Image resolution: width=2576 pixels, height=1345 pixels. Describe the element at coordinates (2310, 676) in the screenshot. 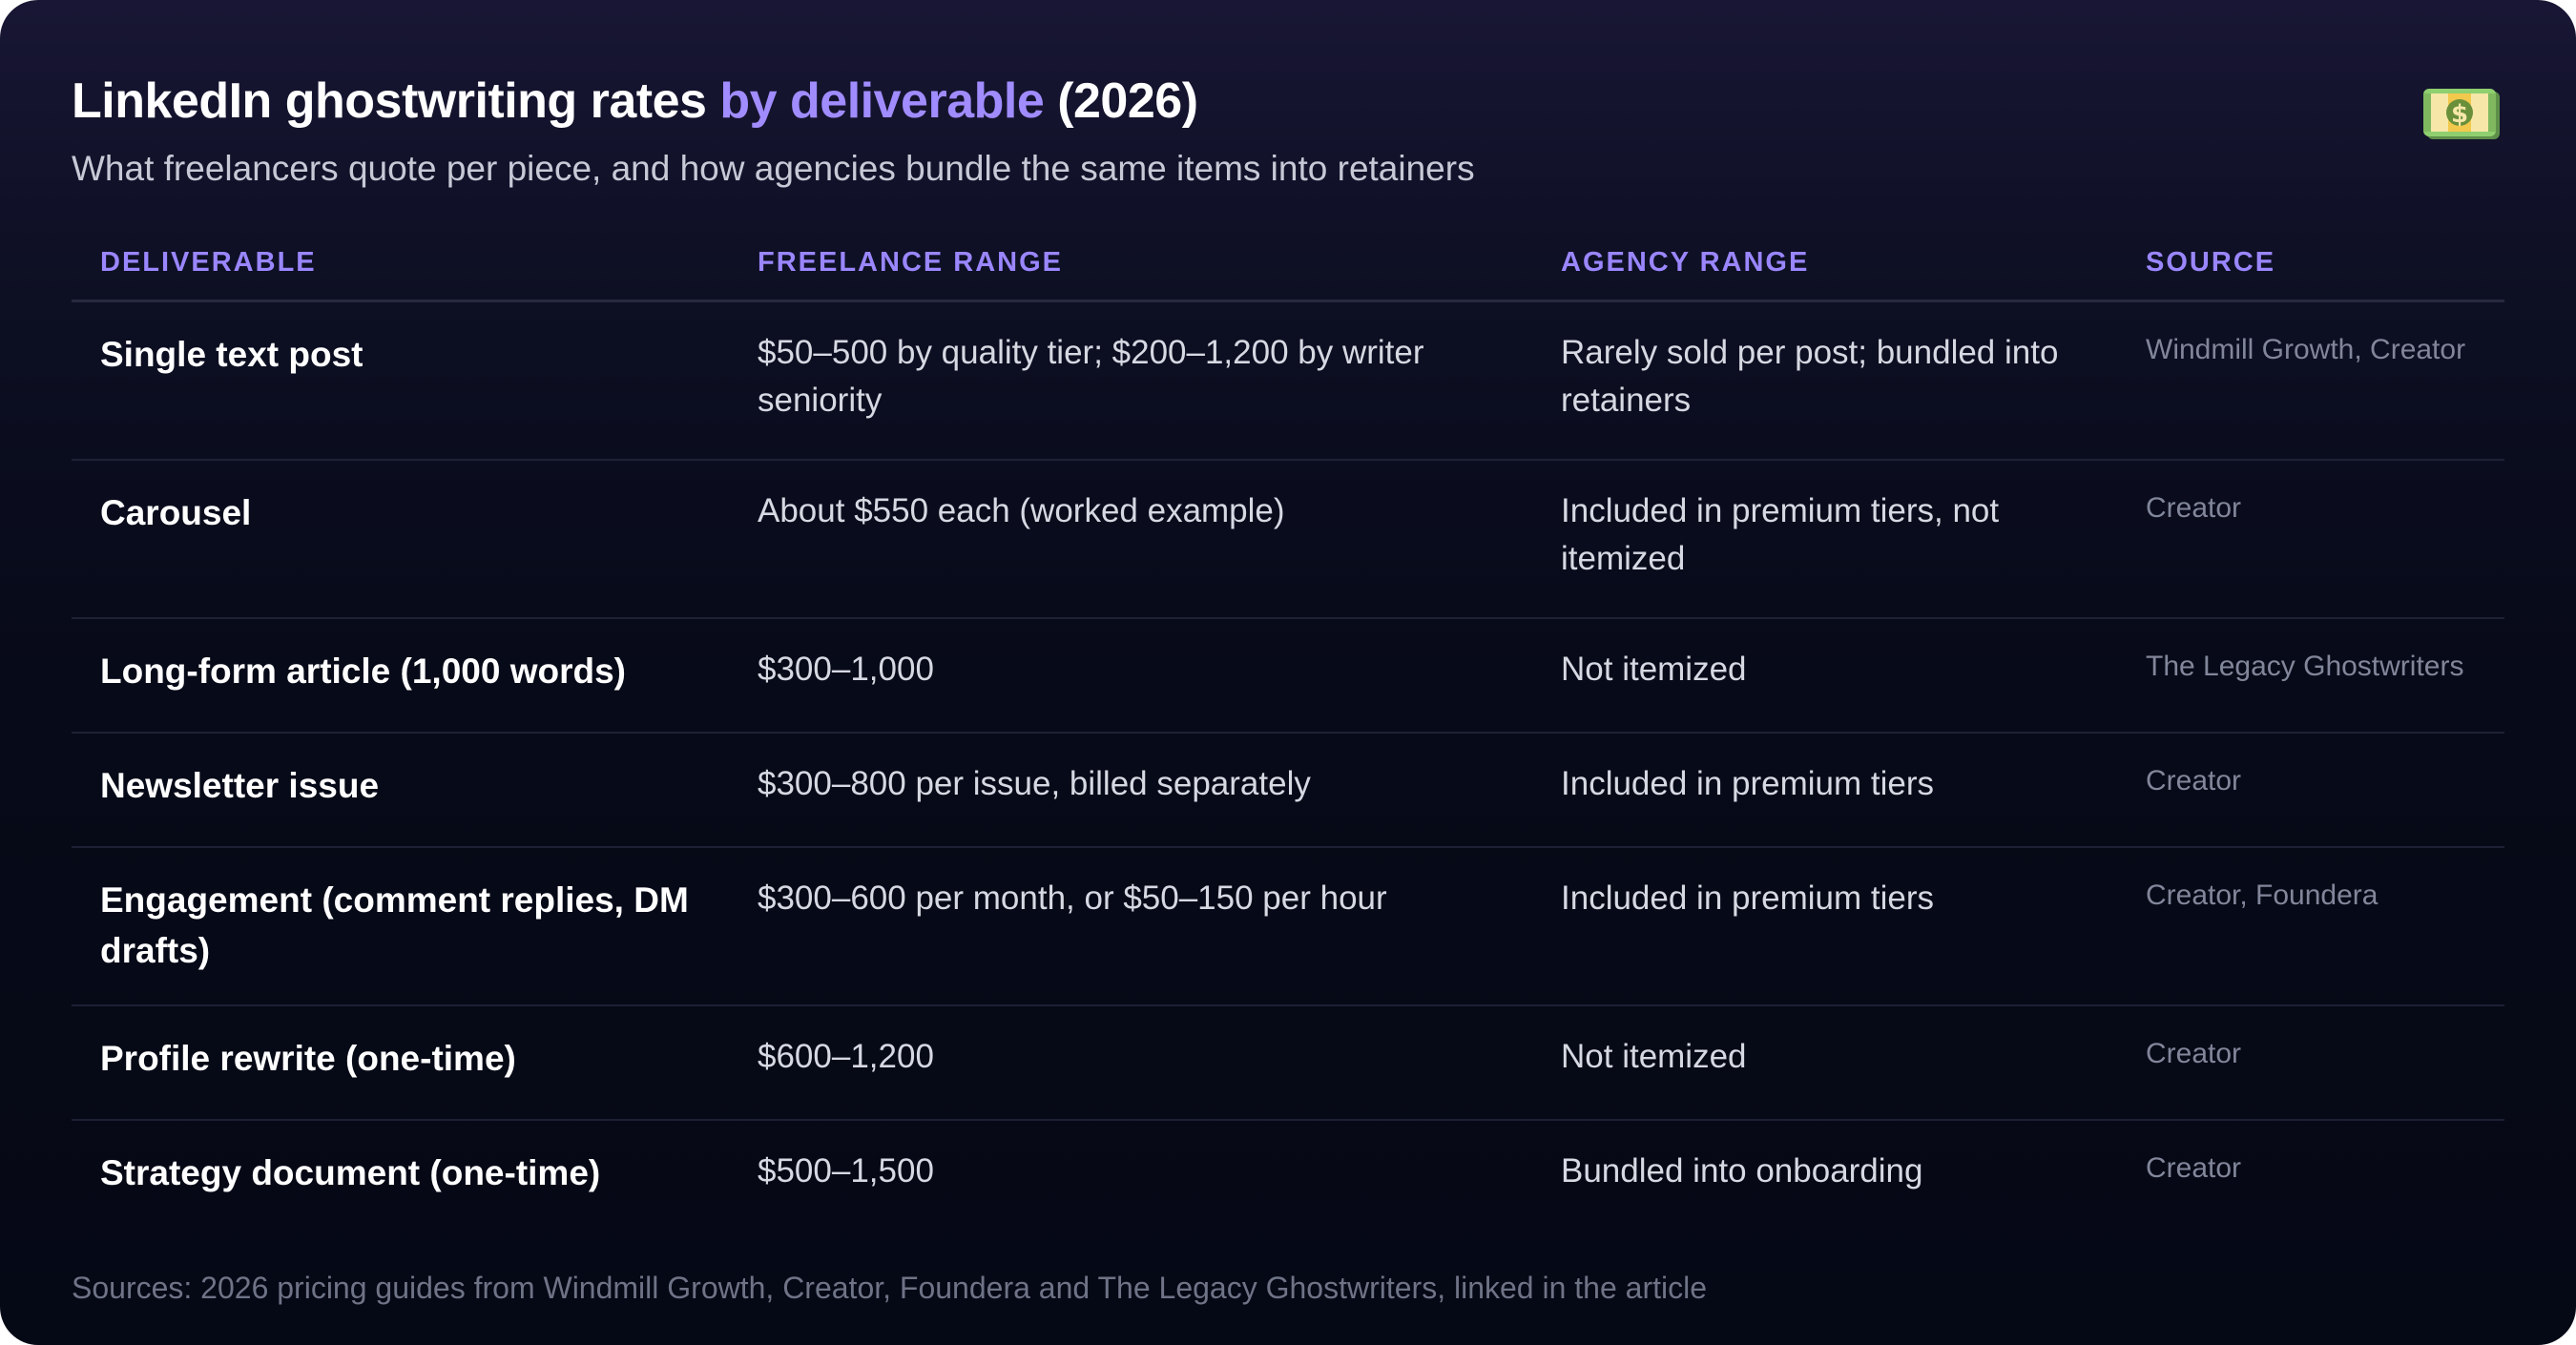

I see `source-cell: The Legacy Ghostwriters` at that location.